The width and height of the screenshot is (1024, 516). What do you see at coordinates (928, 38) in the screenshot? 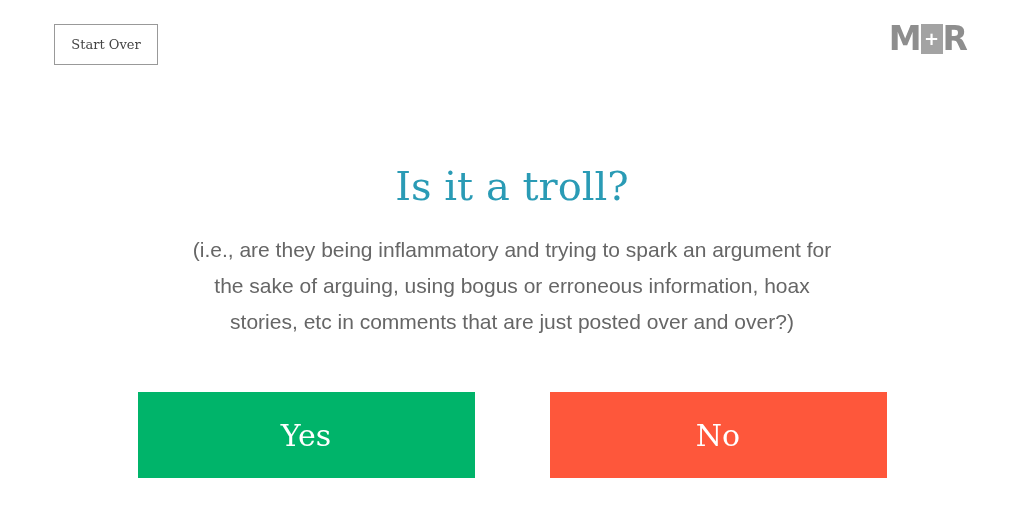
I see `logo: M+R` at bounding box center [928, 38].